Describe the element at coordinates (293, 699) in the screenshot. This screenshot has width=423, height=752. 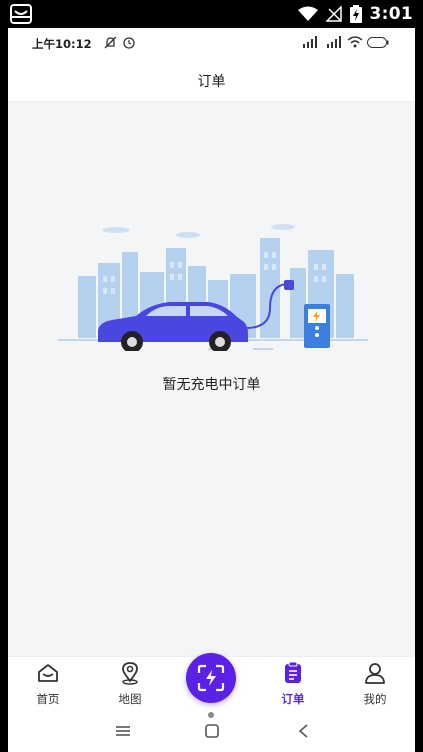
I see `tab-orders-label: 订单` at that location.